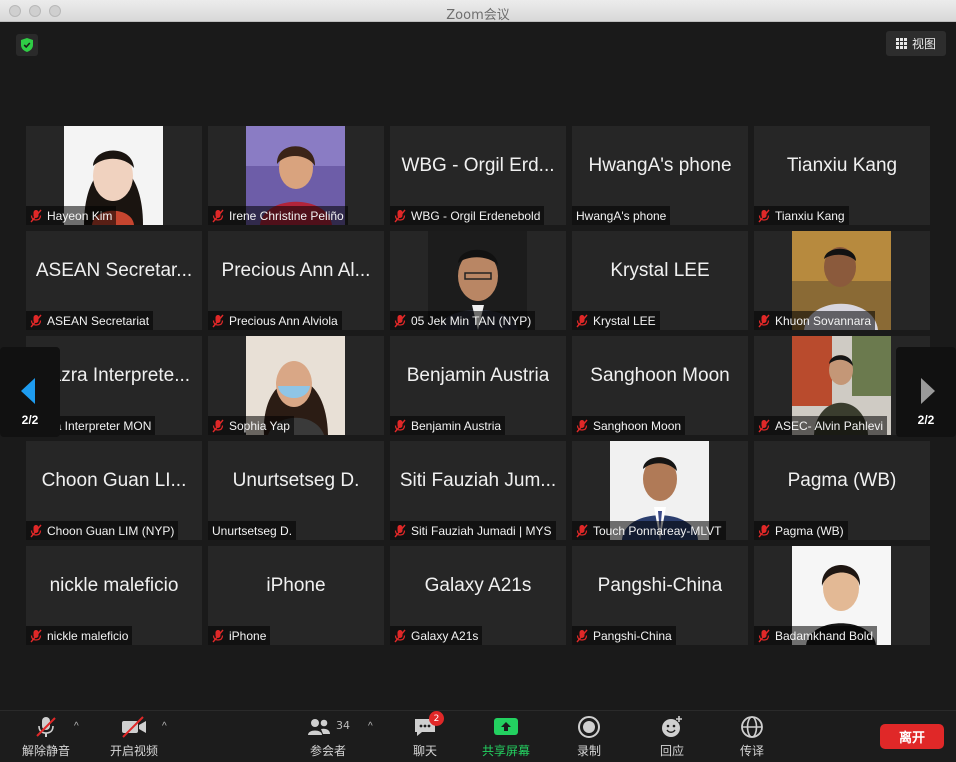 The image size is (956, 762). What do you see at coordinates (912, 736) in the screenshot?
I see `leave-button: 离开` at bounding box center [912, 736].